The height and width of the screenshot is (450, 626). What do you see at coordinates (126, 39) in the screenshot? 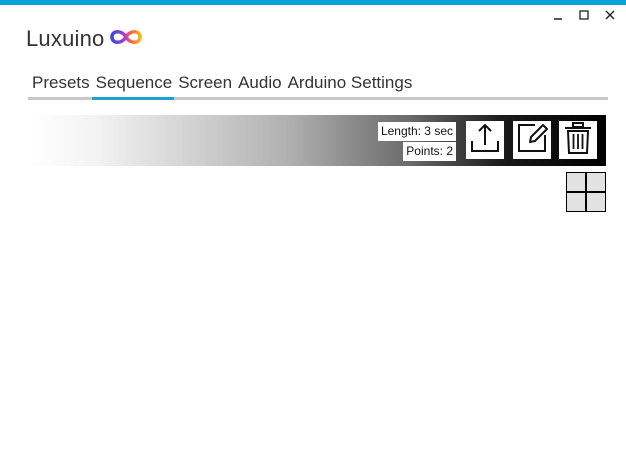
I see `infinity-logo-icon` at bounding box center [126, 39].